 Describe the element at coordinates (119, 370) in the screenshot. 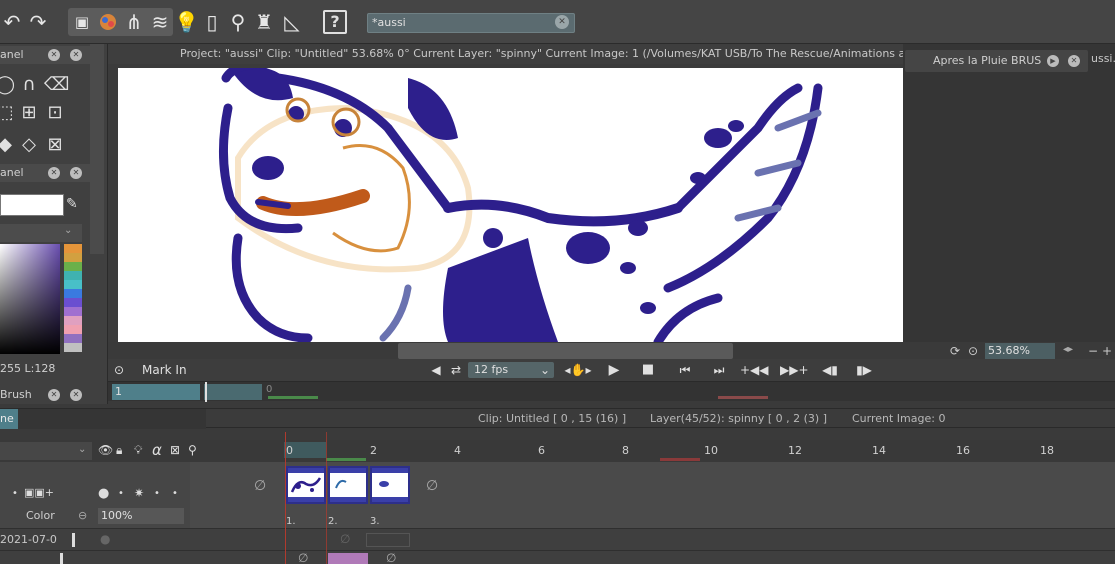

I see `settings-circle-icon: ⊙` at that location.